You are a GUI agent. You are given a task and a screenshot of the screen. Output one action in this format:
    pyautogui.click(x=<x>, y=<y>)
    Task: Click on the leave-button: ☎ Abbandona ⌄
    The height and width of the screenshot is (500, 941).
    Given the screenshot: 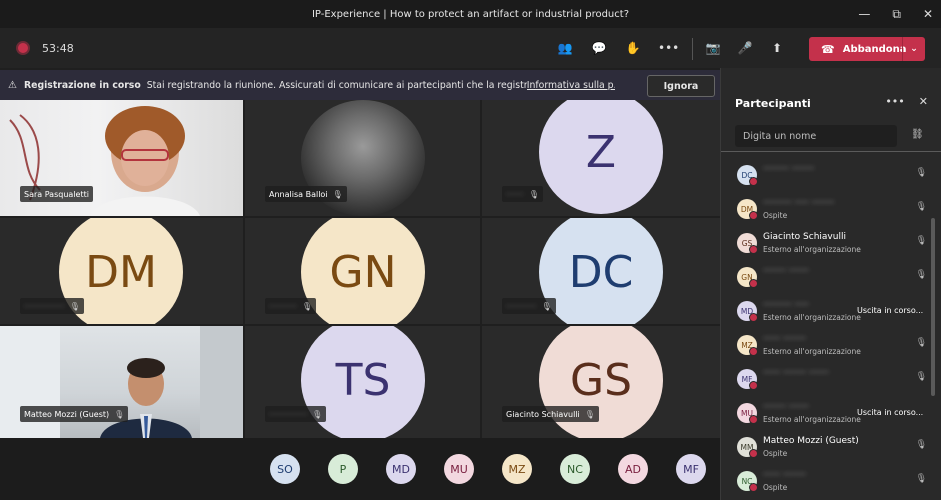 What is the action you would take?
    pyautogui.click(x=867, y=49)
    